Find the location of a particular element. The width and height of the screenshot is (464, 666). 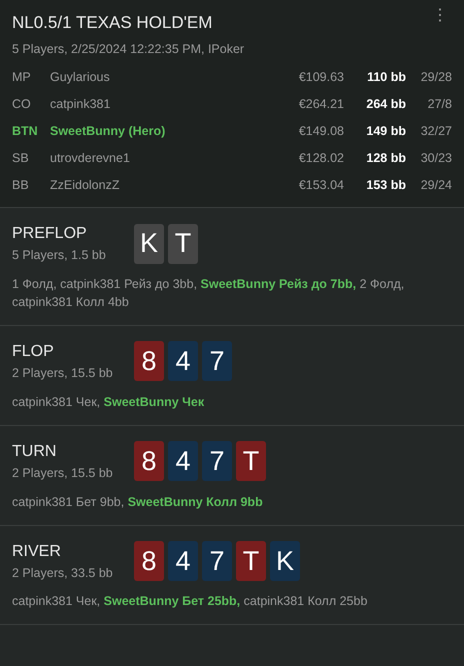

player-stack-bb: 149 bb is located at coordinates (385, 131).